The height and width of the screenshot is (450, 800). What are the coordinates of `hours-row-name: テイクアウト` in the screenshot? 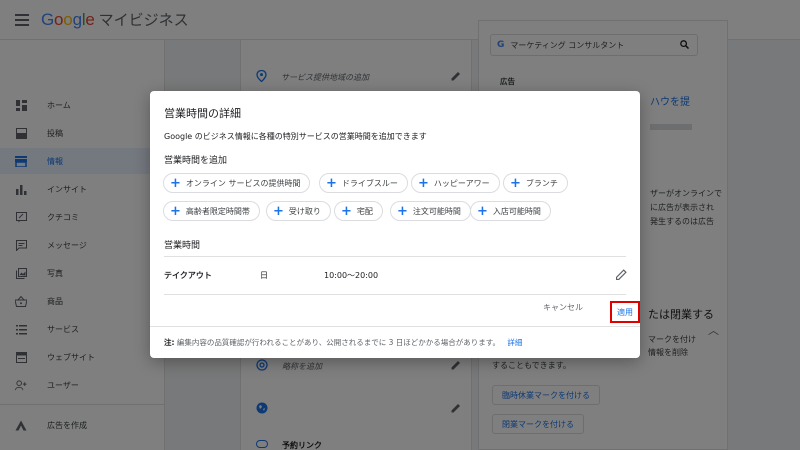 It's located at (188, 275).